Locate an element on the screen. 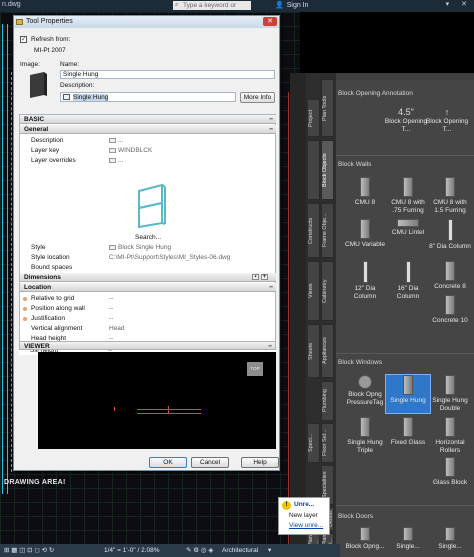 This screenshot has width=474, height=557. ok-button: OK is located at coordinates (168, 462).